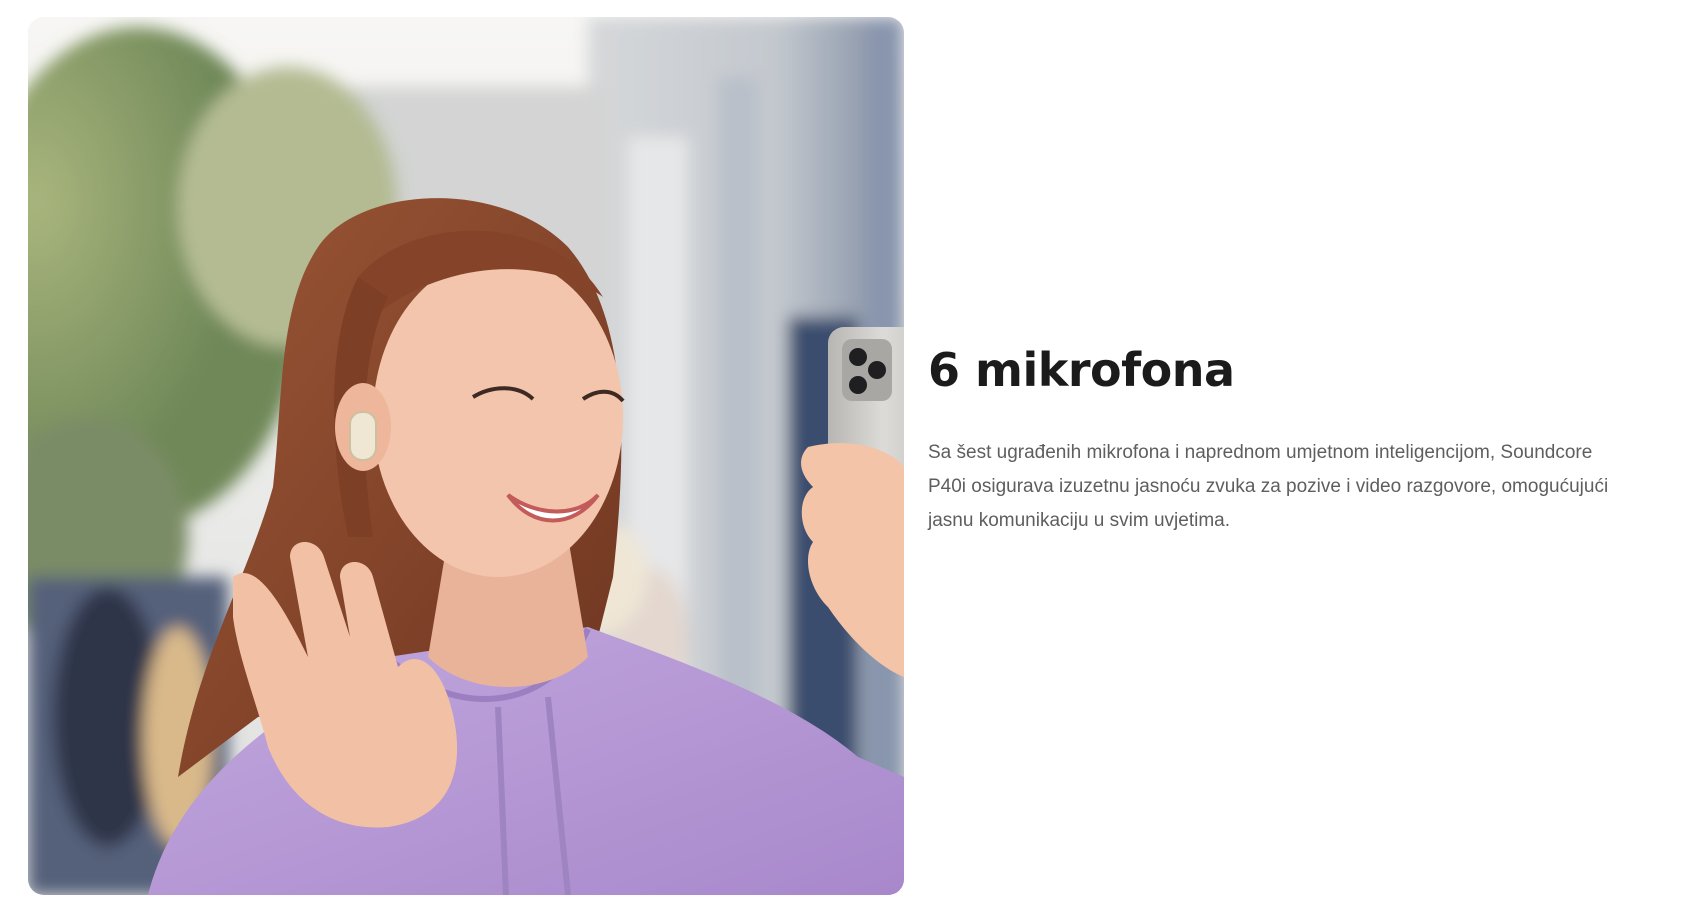 The height and width of the screenshot is (917, 1690). Describe the element at coordinates (1081, 370) in the screenshot. I see `feature-title: 6 mikrofona` at that location.